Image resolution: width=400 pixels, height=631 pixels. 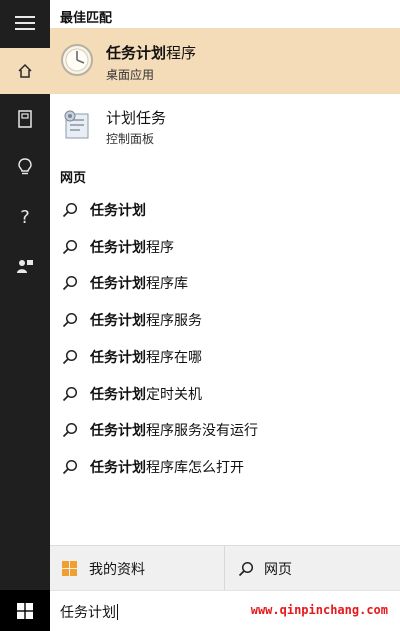 I want to click on web-result-rest: 程序库, so click(x=167, y=284).